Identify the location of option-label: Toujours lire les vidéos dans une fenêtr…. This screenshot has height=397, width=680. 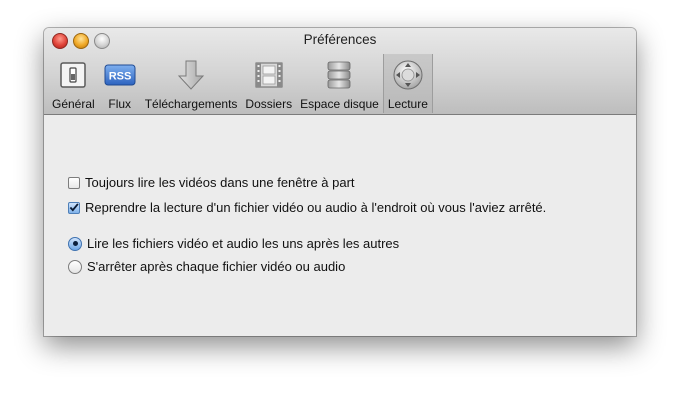
(220, 182).